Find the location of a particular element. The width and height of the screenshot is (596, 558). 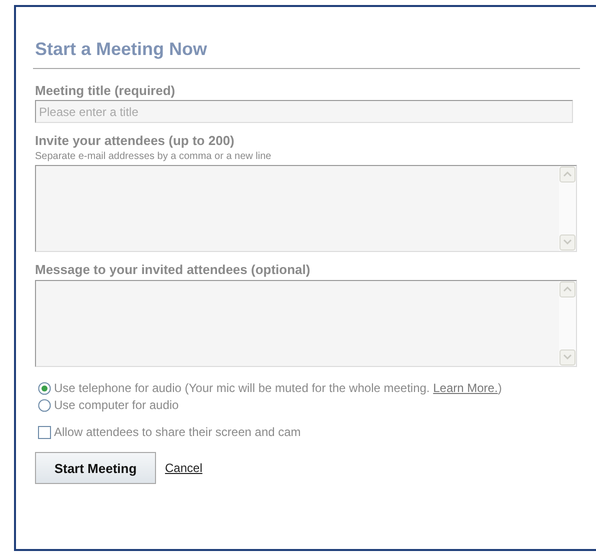

field-hint: Separate e-mail addresses by a comma or a new line is located at coordinates (153, 156).